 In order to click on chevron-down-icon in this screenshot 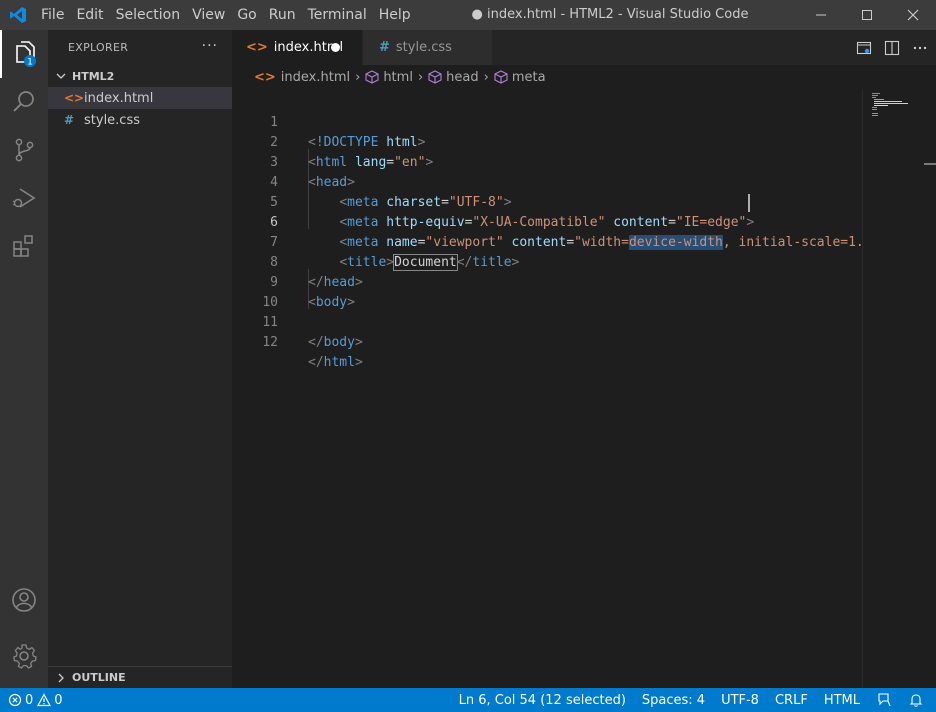, I will do `click(61, 76)`.